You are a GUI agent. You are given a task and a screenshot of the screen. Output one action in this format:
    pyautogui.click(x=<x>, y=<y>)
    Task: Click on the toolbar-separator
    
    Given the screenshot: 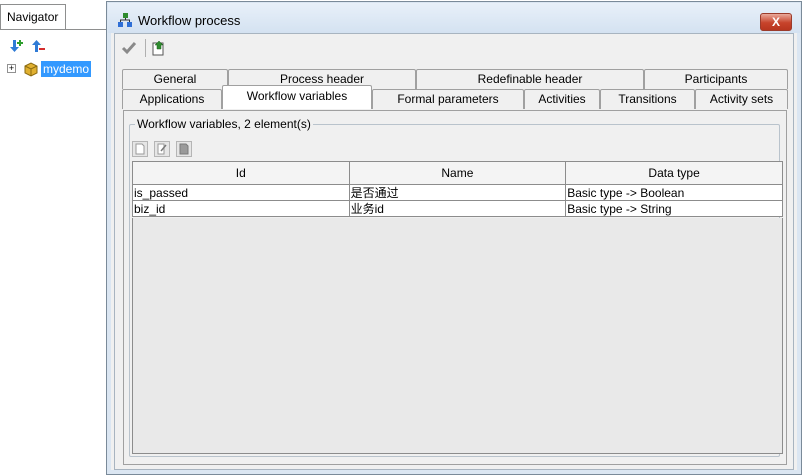 What is the action you would take?
    pyautogui.click(x=145, y=48)
    